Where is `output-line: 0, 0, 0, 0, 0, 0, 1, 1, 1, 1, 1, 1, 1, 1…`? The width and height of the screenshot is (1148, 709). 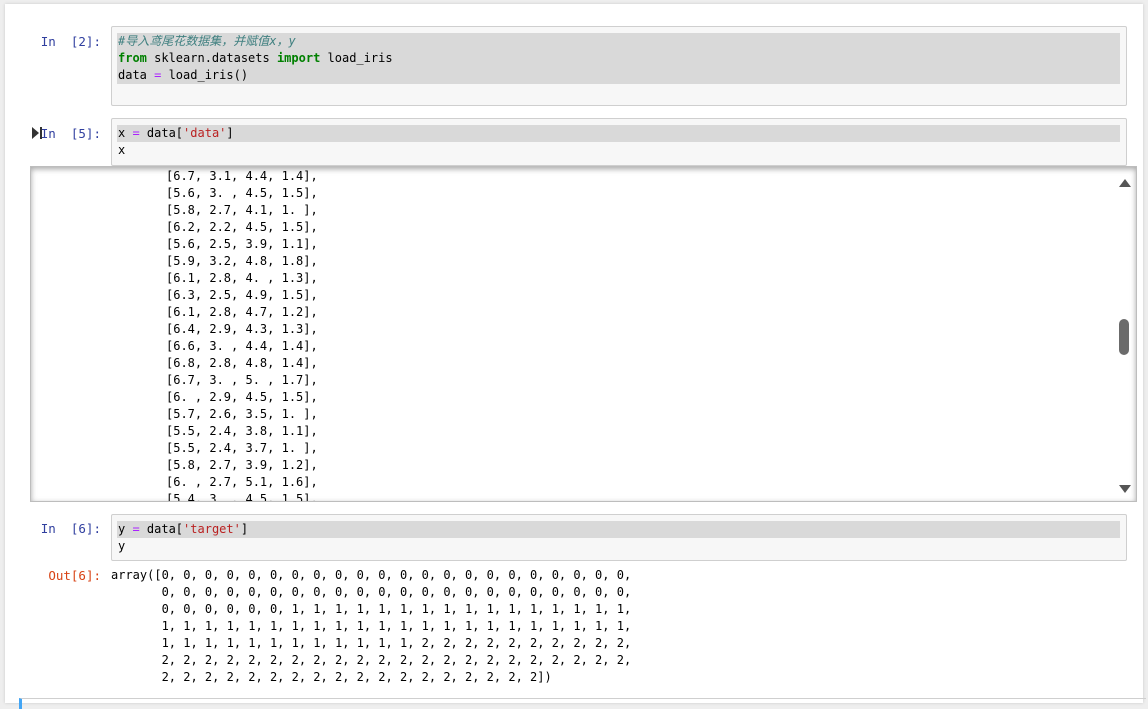 output-line: 0, 0, 0, 0, 0, 0, 1, 1, 1, 1, 1, 1, 1, 1… is located at coordinates (371, 609).